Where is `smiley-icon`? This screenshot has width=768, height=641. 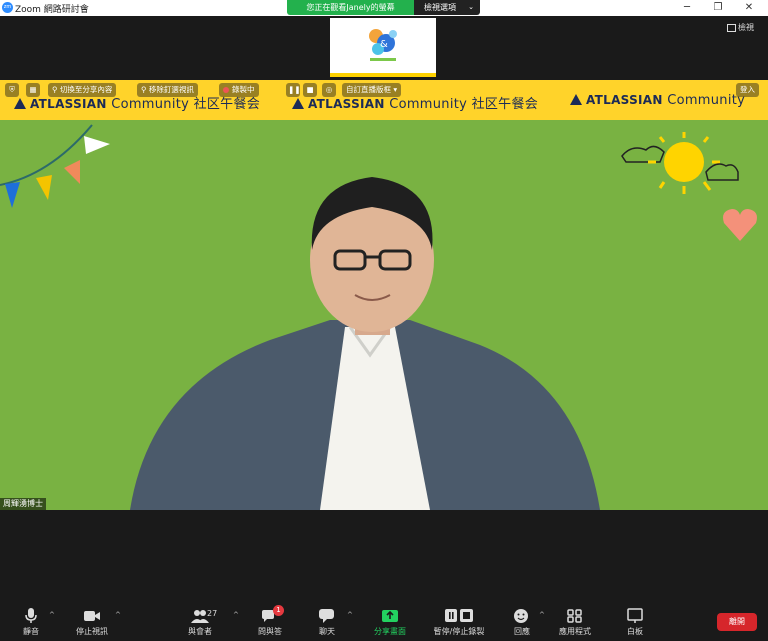
smiley-icon is located at coordinates (521, 616).